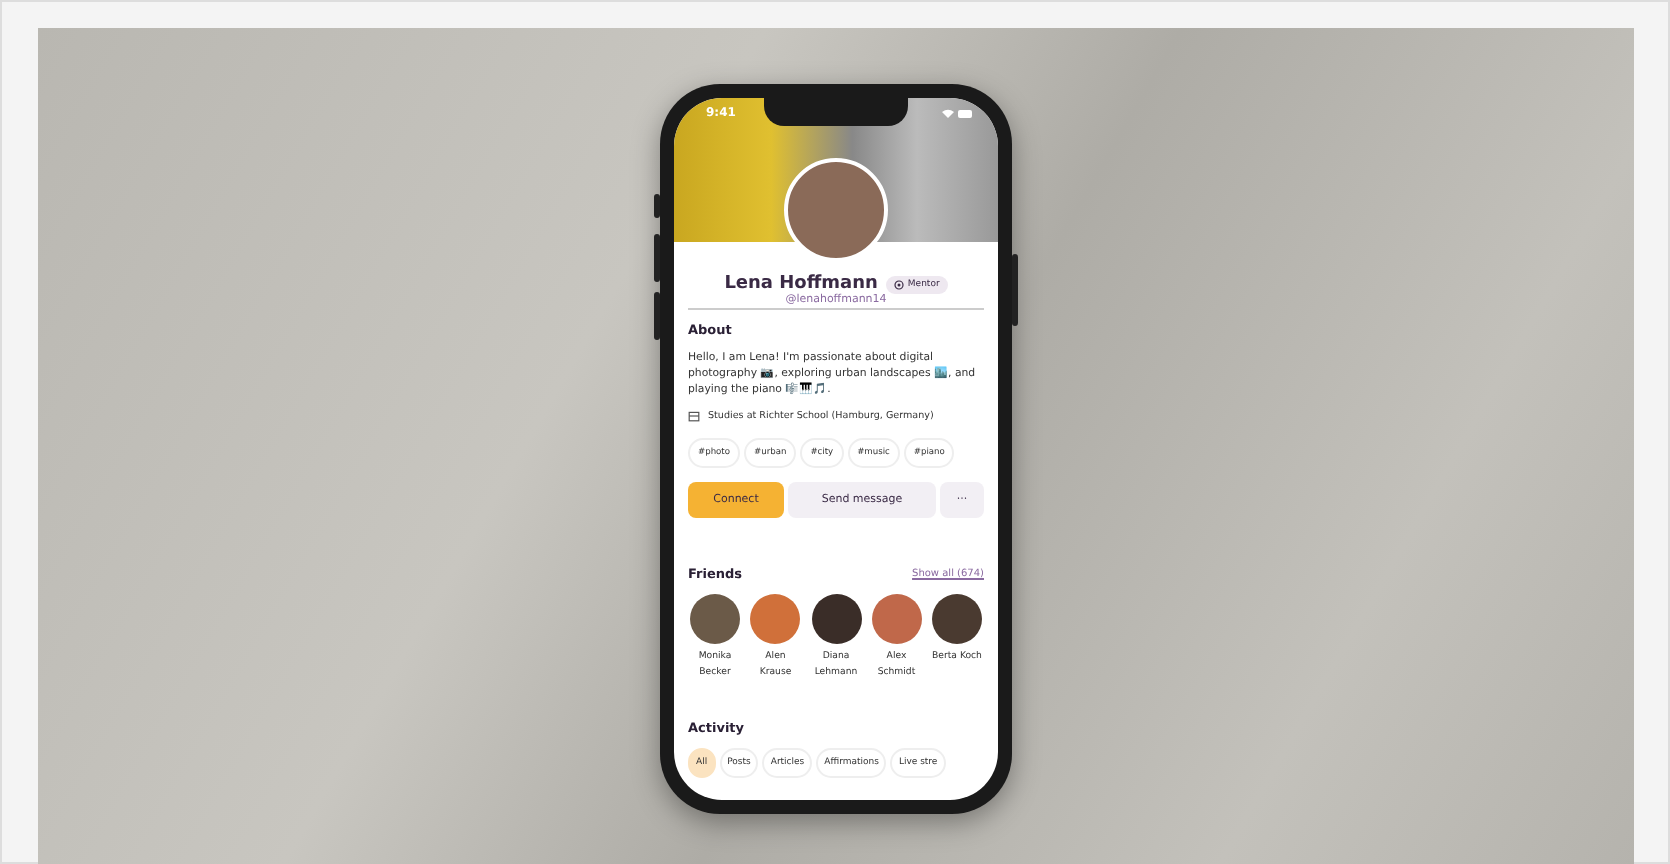 The image size is (1670, 864). I want to click on notch, so click(836, 112).